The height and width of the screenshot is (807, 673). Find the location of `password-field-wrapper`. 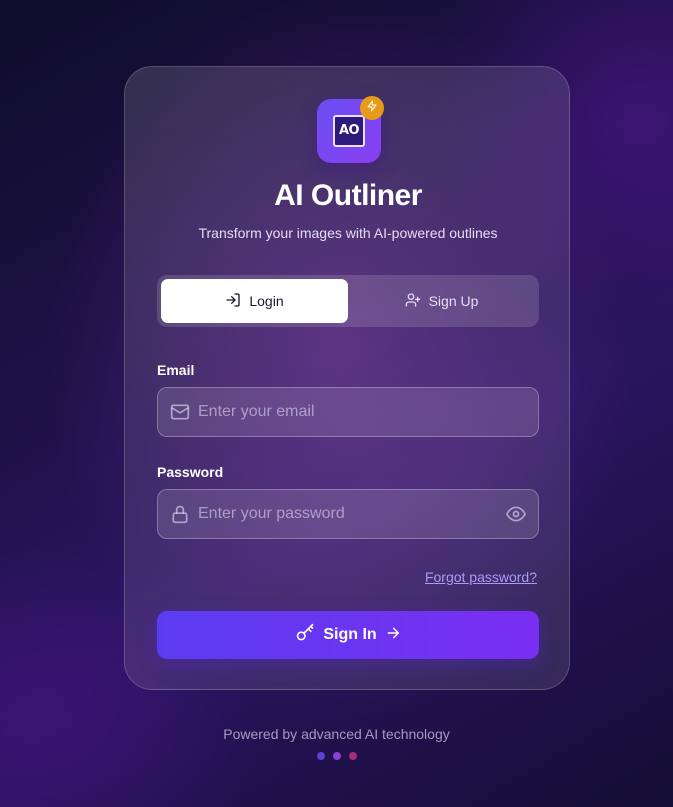

password-field-wrapper is located at coordinates (348, 514).